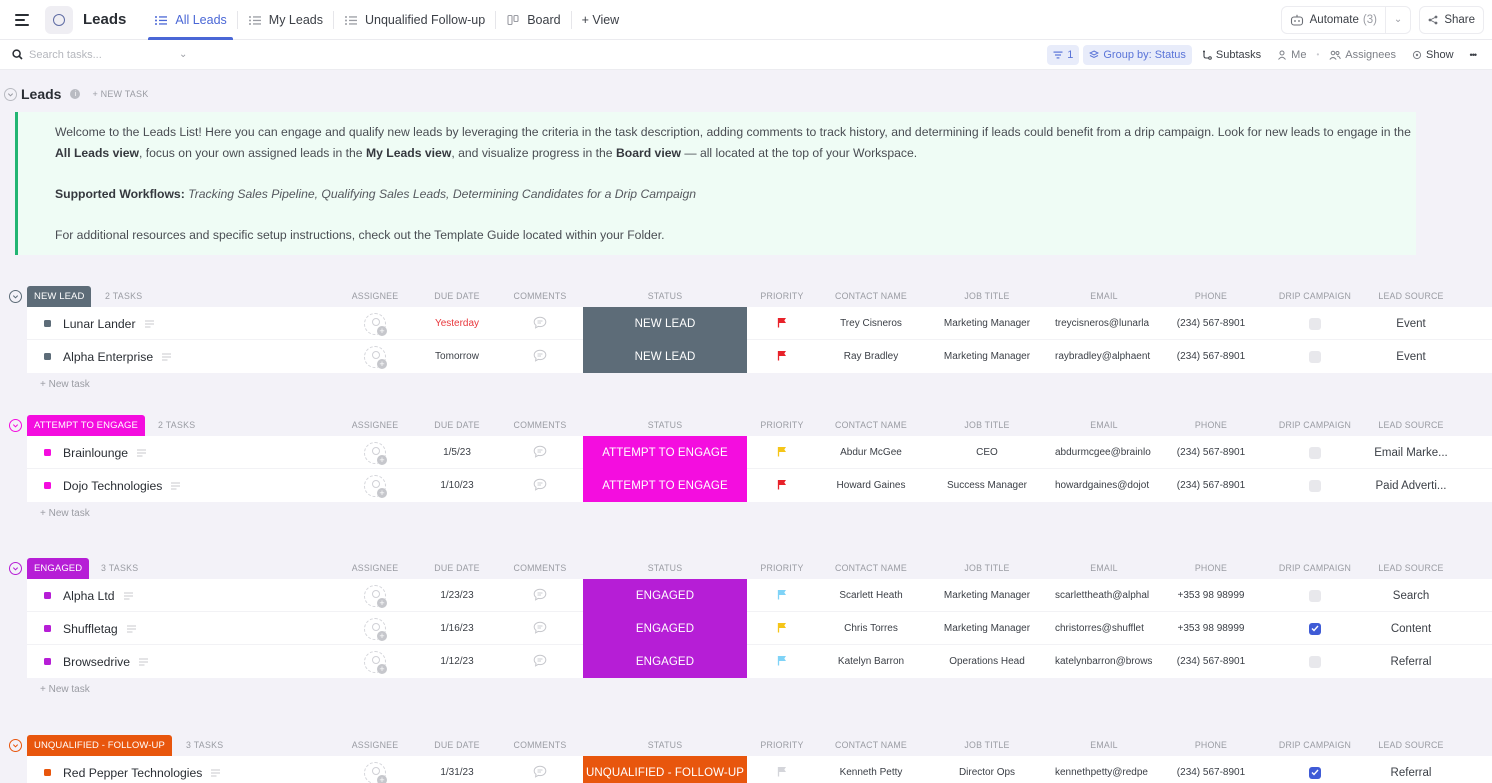 The width and height of the screenshot is (1492, 783). I want to click on column-header-due-date: DUE DATE, so click(457, 425).